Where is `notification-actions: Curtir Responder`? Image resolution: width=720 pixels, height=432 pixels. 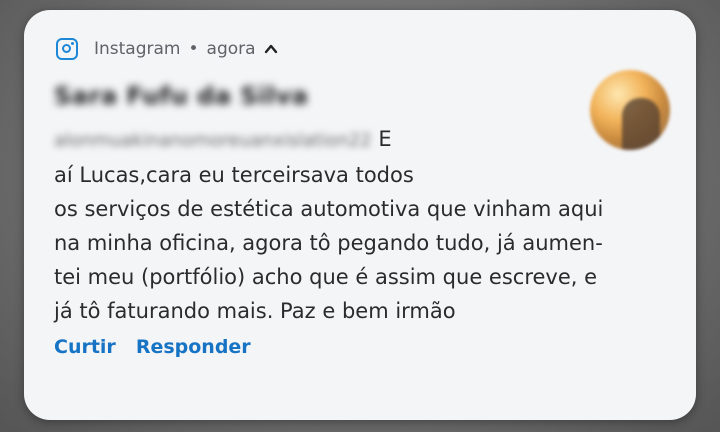
notification-actions: Curtir Responder is located at coordinates (152, 347).